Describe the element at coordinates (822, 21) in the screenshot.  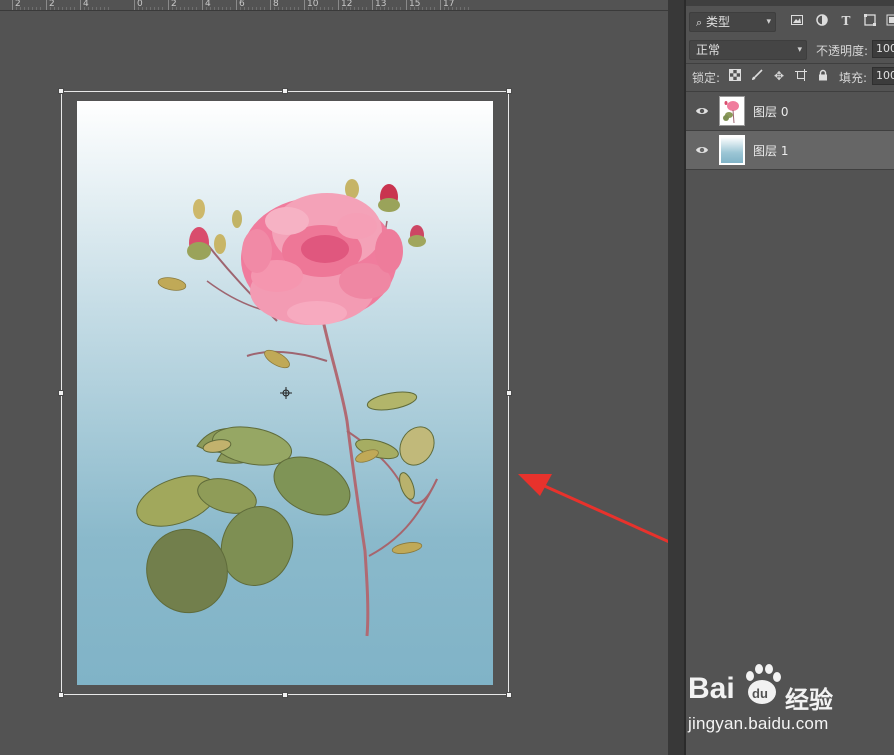
I see `adjustment-filter-icon` at that location.